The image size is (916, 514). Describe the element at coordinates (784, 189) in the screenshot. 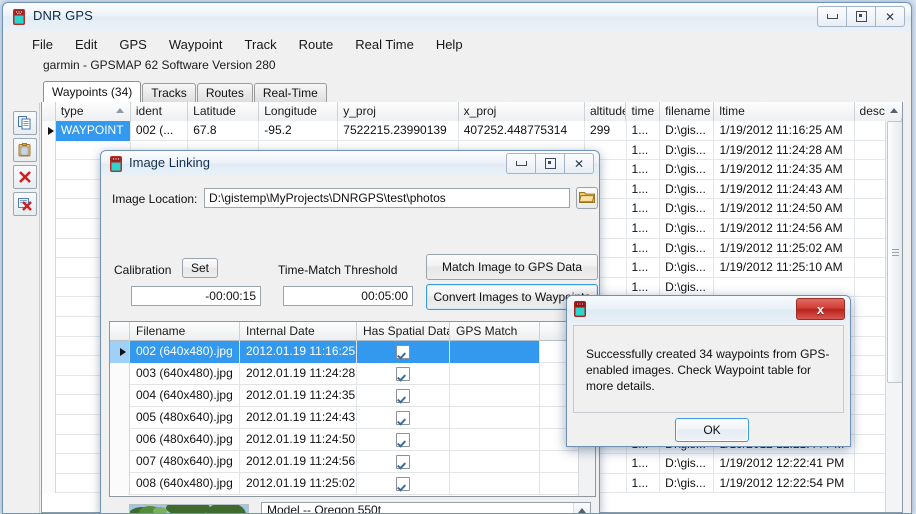

I see `cell-ltime: 1/19/2012 11:24:43 AM` at that location.